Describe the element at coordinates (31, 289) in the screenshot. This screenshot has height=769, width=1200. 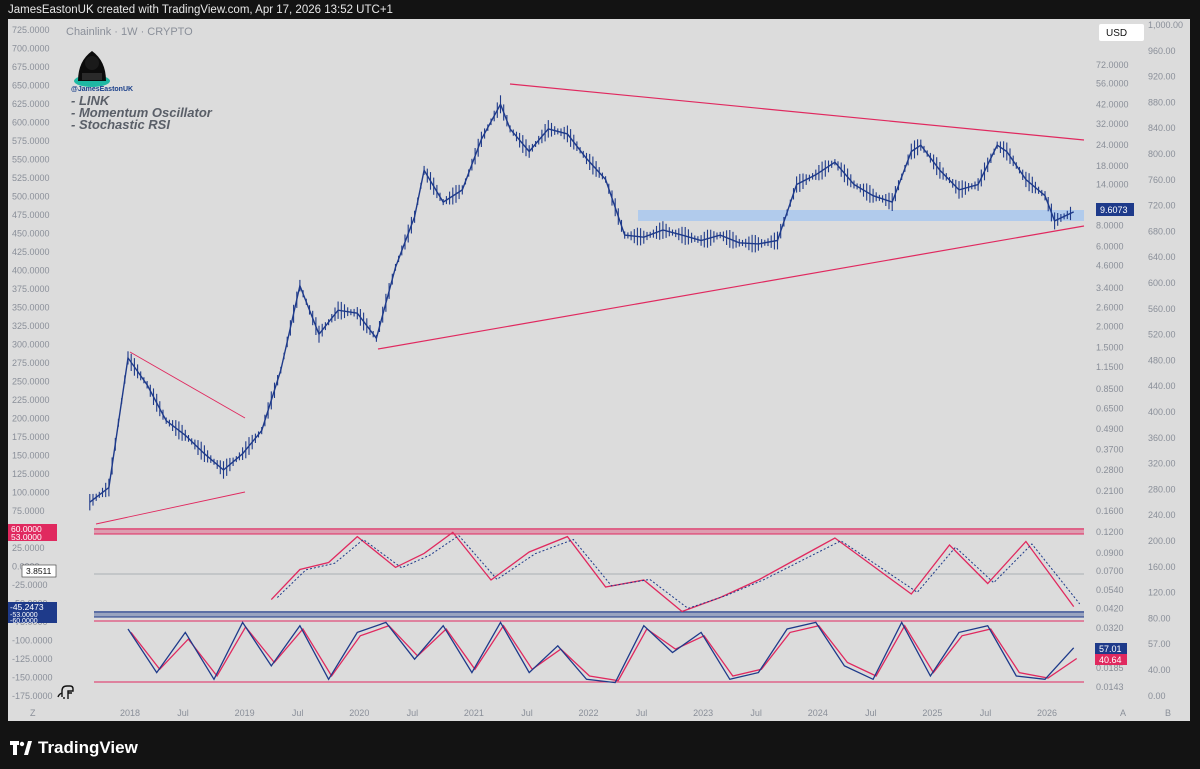
I see `left-axis-label: 375.0000` at that location.